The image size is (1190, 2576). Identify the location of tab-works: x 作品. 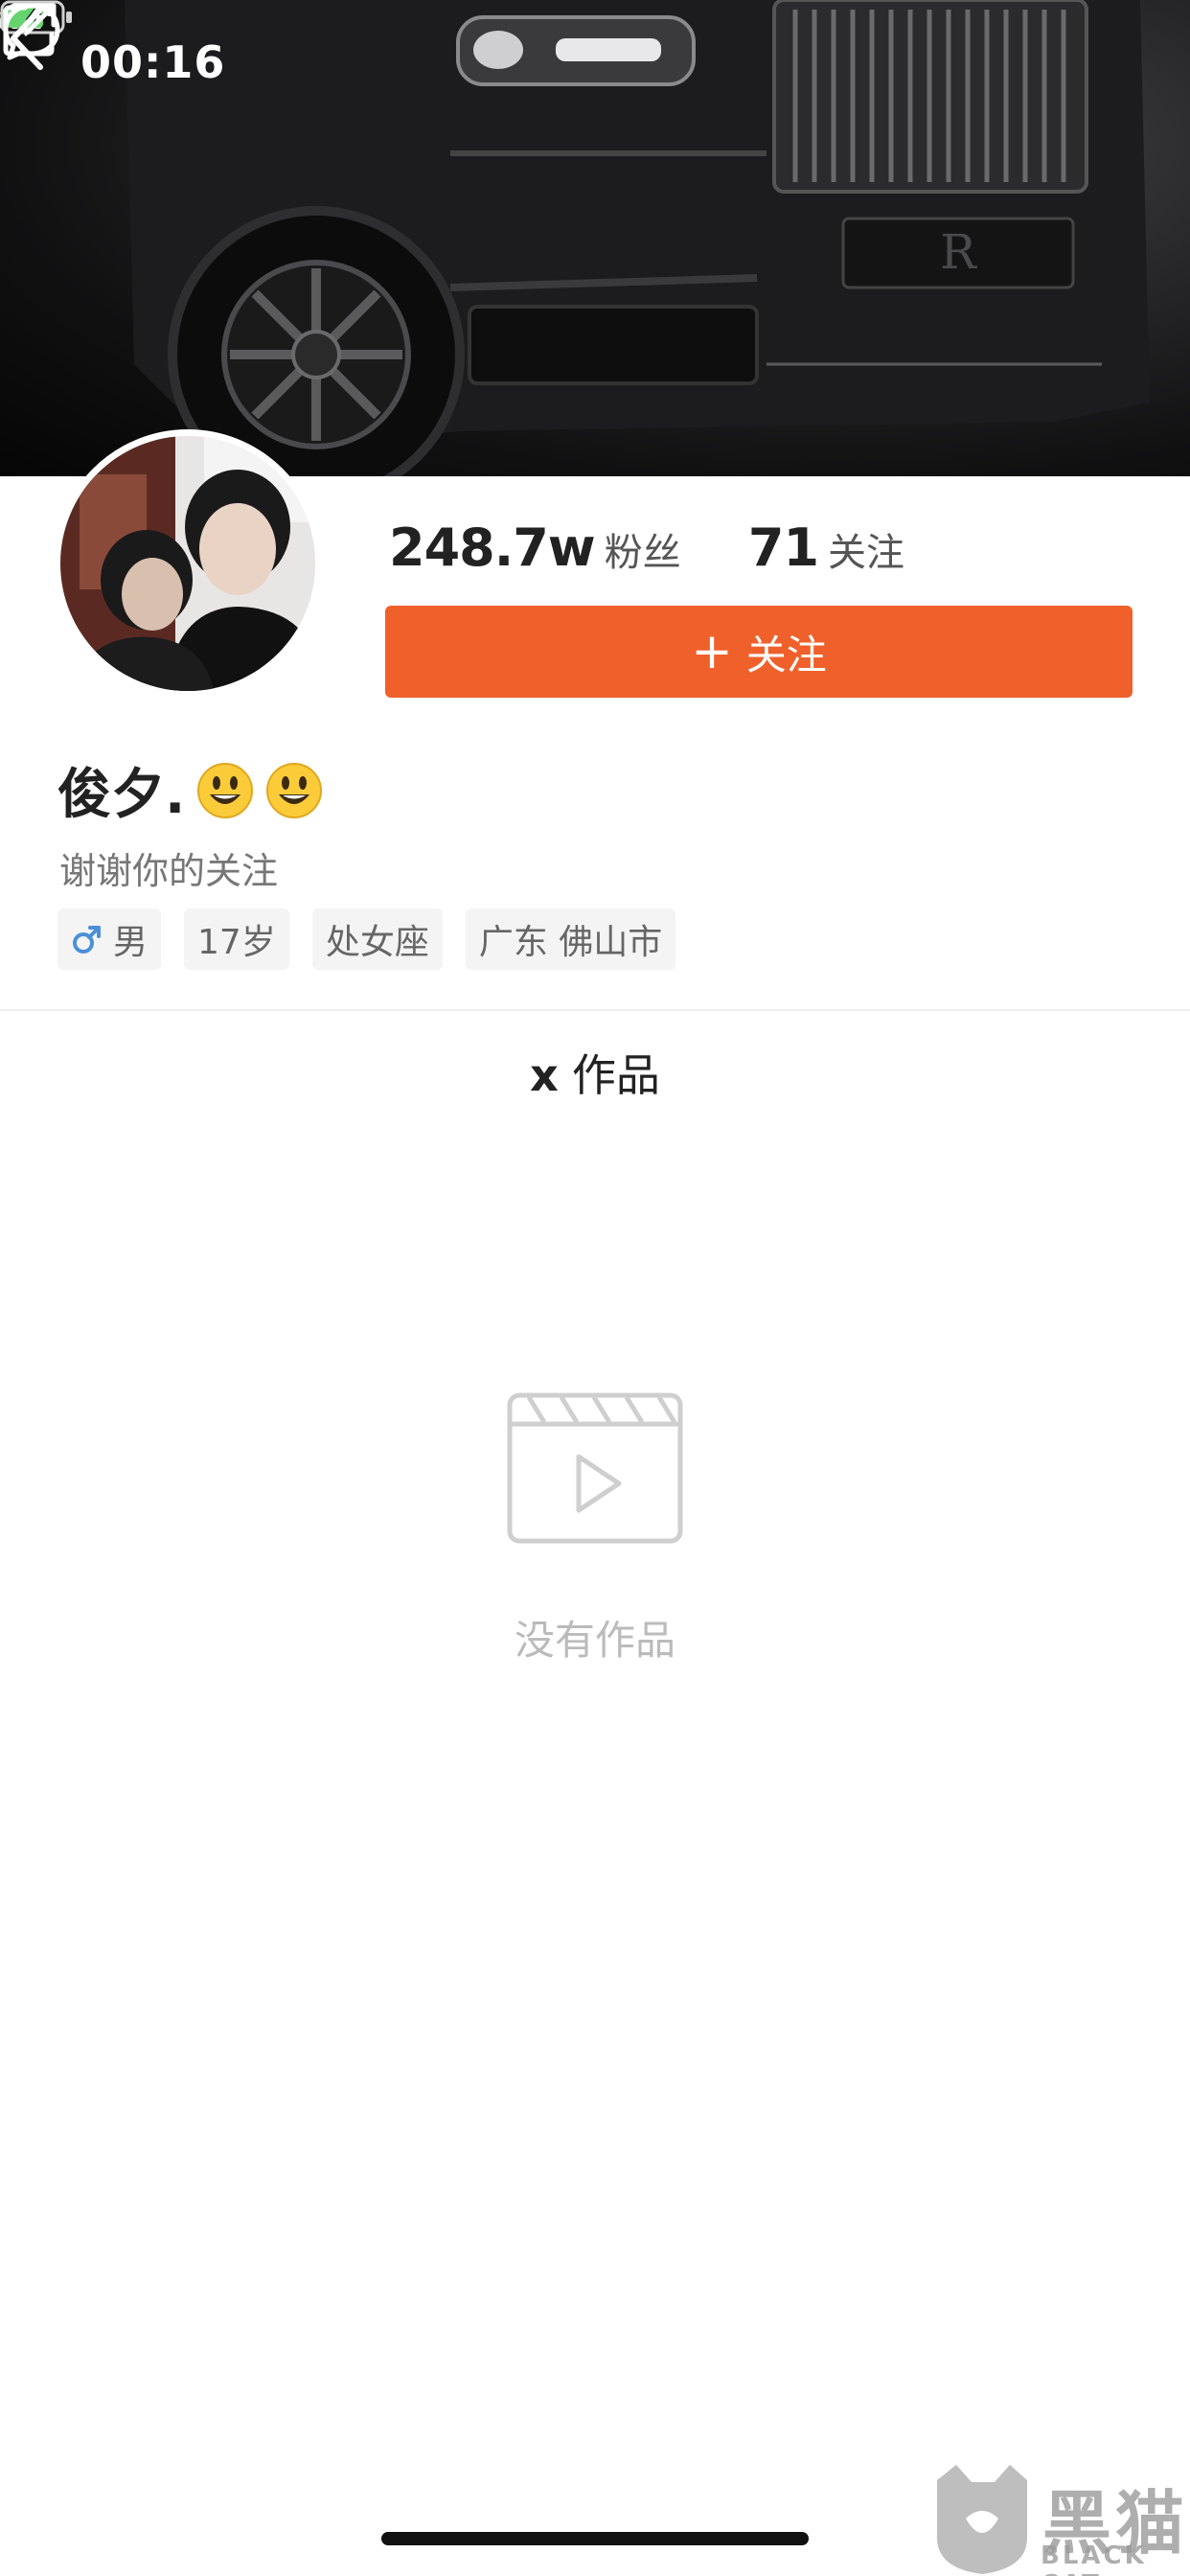
(595, 1072).